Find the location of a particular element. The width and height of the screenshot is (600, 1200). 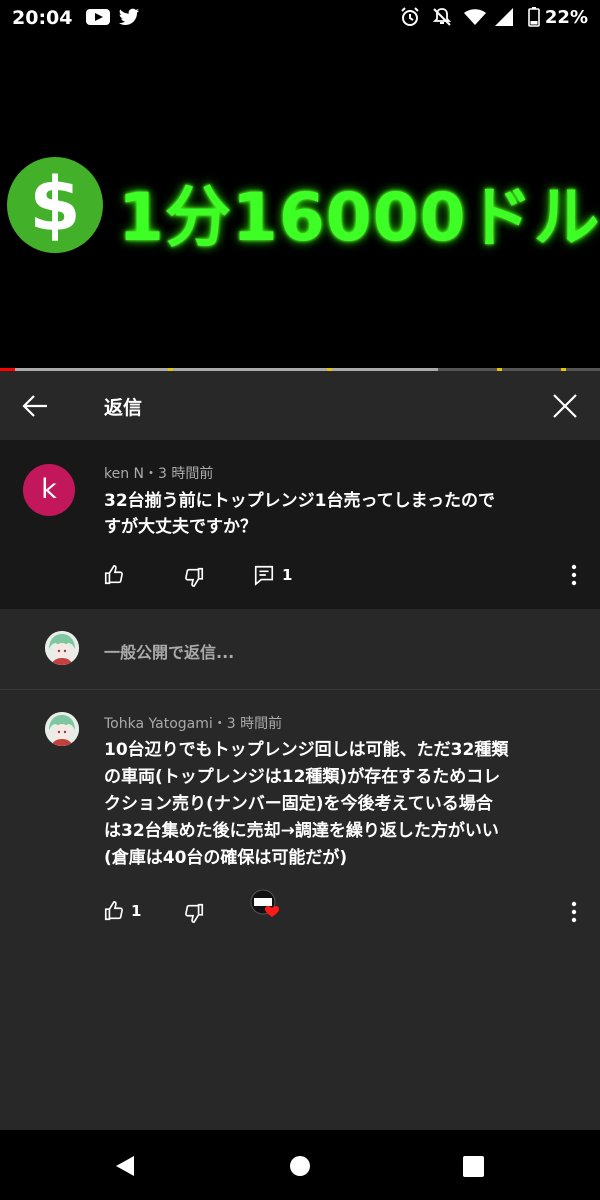

avatar is located at coordinates (62, 729).